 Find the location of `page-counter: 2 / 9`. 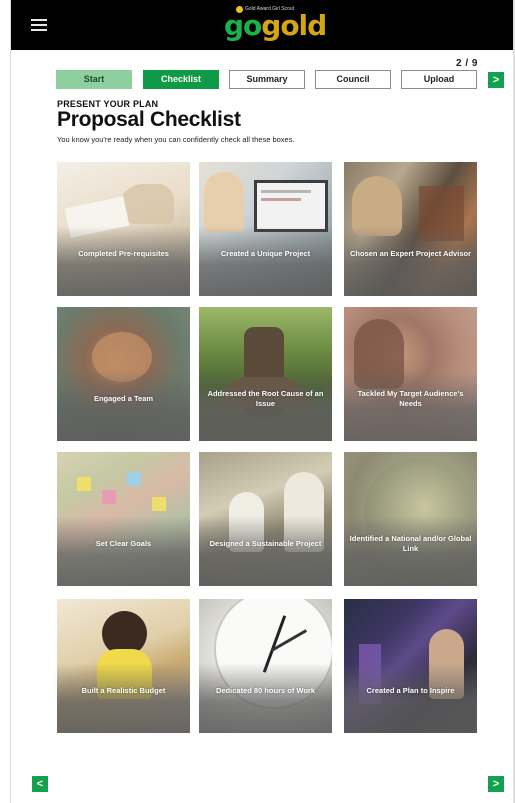

page-counter: 2 / 9 is located at coordinates (467, 63).